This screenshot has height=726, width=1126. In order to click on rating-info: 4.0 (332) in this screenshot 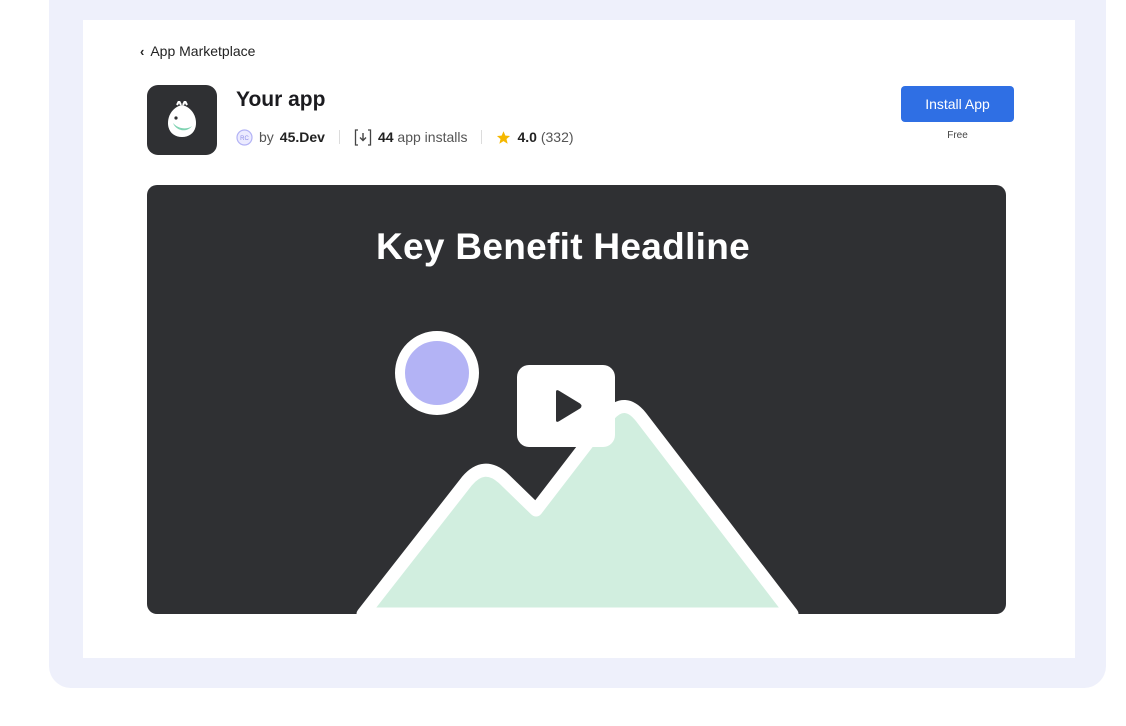, I will do `click(535, 137)`.